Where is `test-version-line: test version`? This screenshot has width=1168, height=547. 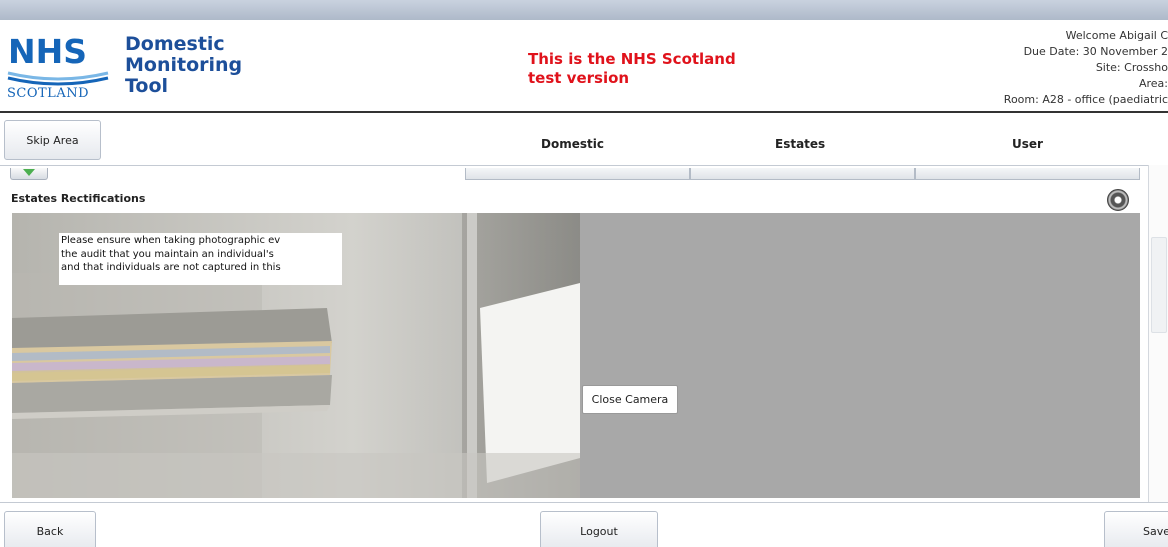
test-version-line: test version is located at coordinates (579, 78).